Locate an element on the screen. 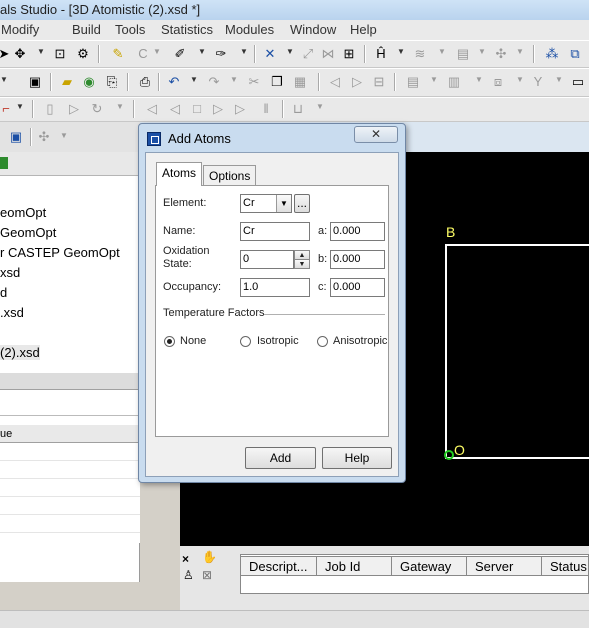 Image resolution: width=589 pixels, height=628 pixels. radio-anisotropic is located at coordinates (322, 341).